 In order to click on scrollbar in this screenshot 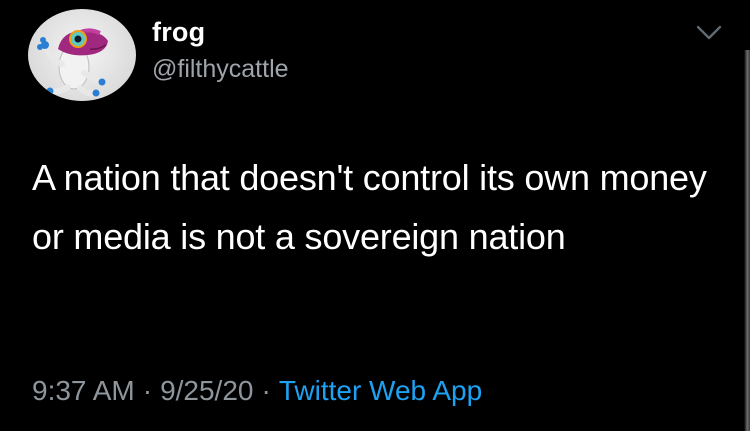, I will do `click(747, 240)`.